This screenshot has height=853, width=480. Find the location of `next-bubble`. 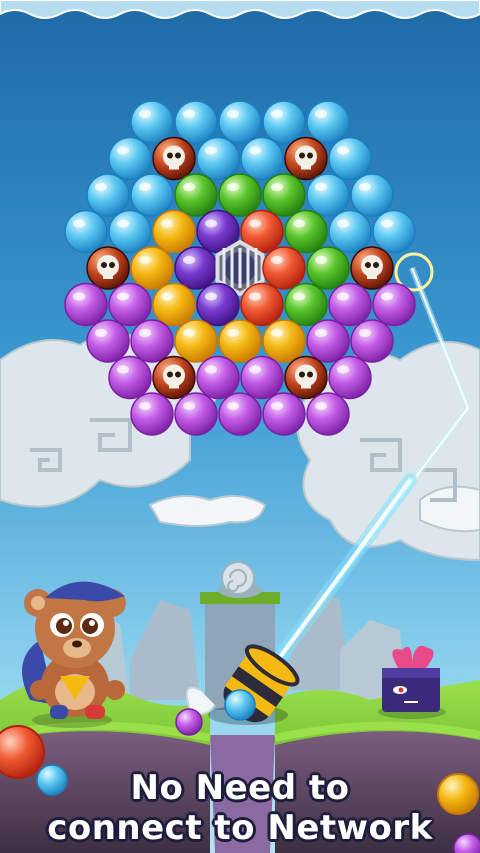

next-bubble is located at coordinates (189, 722).